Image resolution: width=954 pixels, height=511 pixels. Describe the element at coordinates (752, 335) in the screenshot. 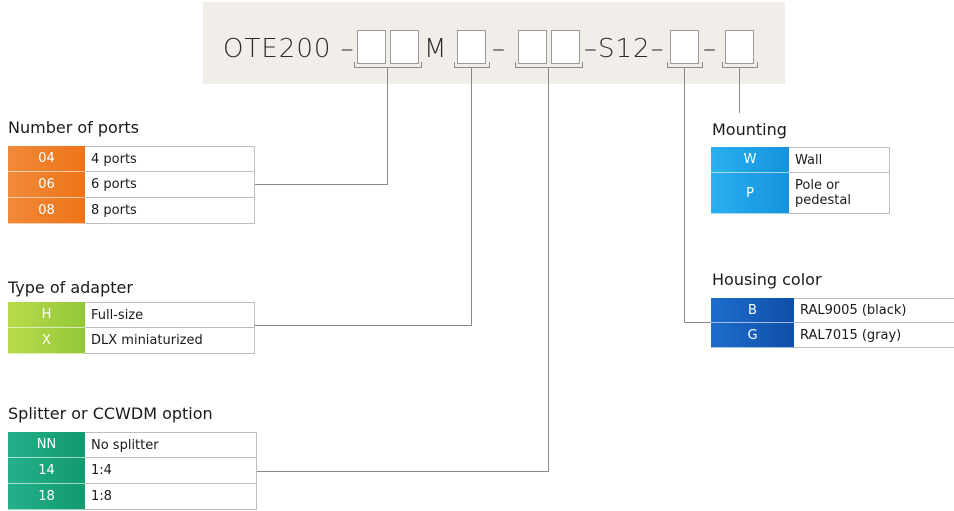

I see `code-cell: G` at that location.